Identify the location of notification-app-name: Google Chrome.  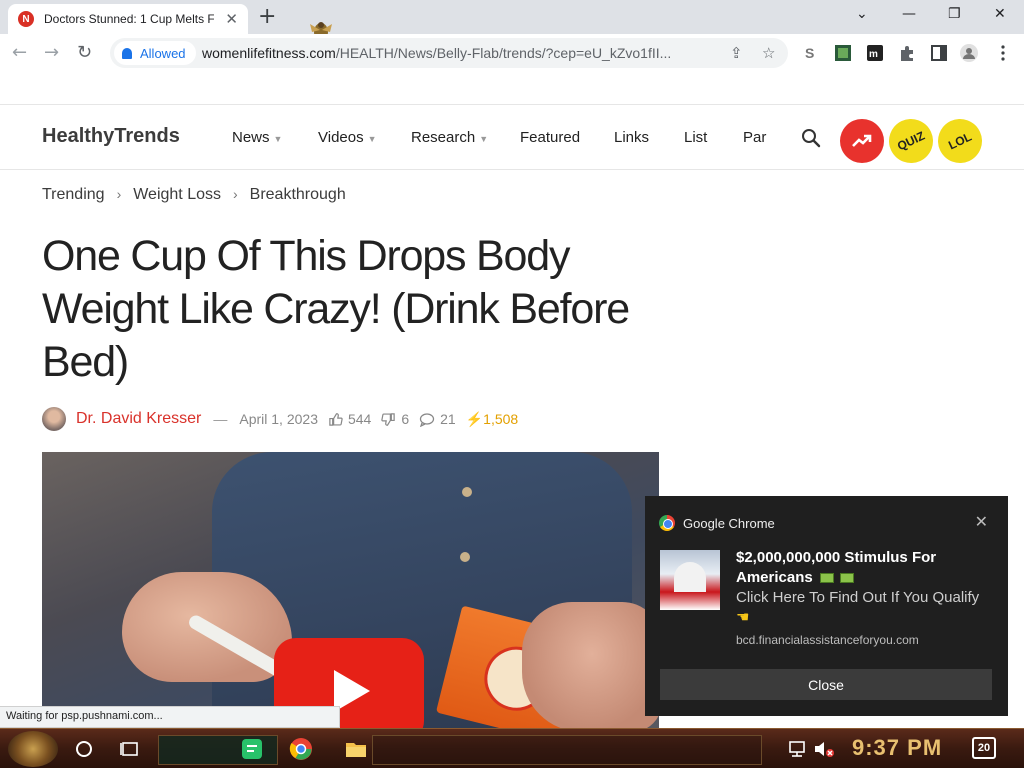
(729, 523).